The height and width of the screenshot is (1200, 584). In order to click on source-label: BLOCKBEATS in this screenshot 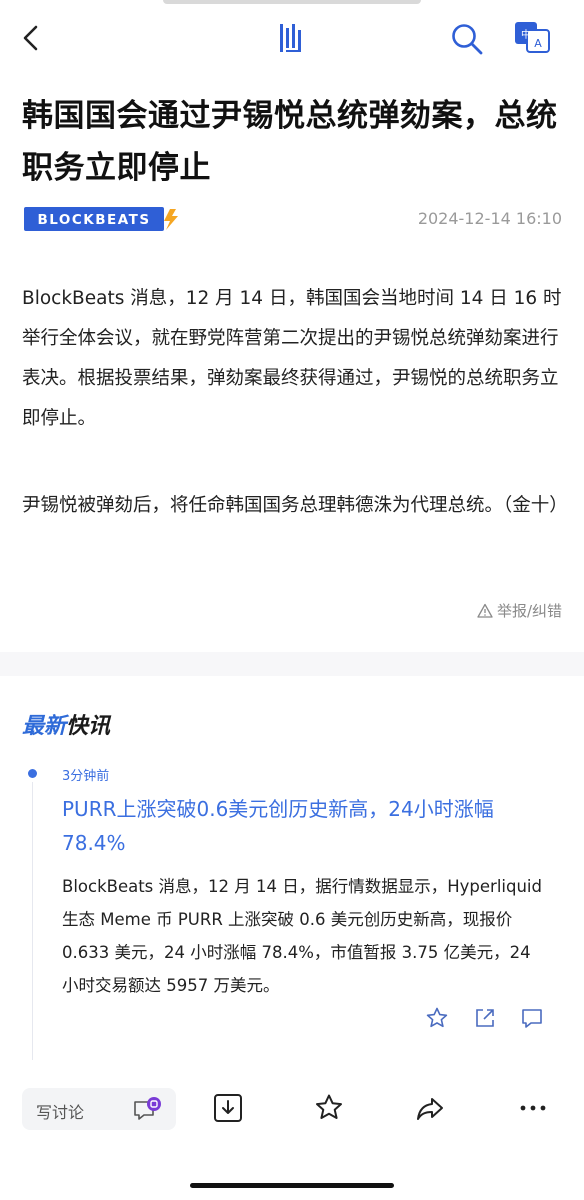, I will do `click(93, 220)`.